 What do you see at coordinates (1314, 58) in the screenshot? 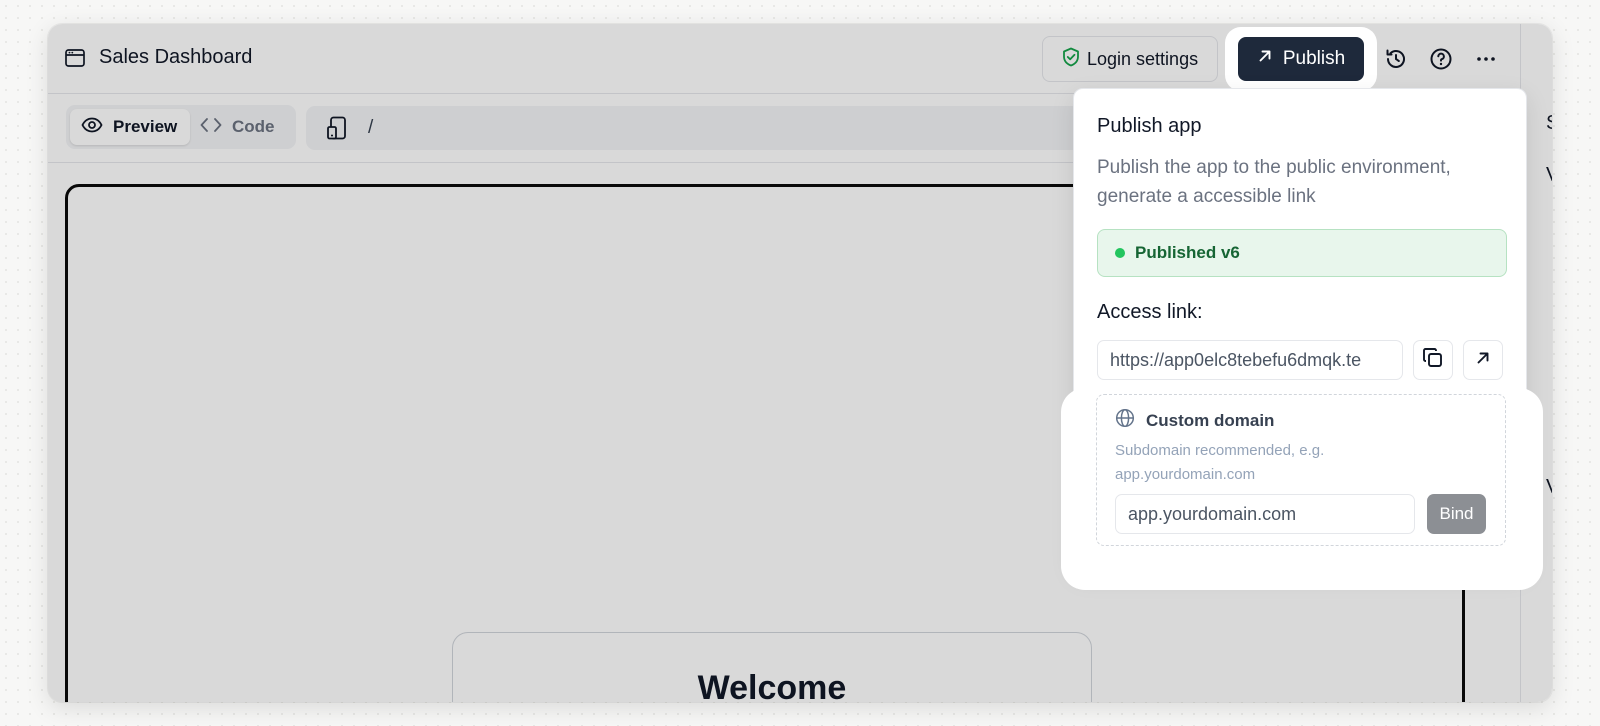
I see `publish-label: Publish` at bounding box center [1314, 58].